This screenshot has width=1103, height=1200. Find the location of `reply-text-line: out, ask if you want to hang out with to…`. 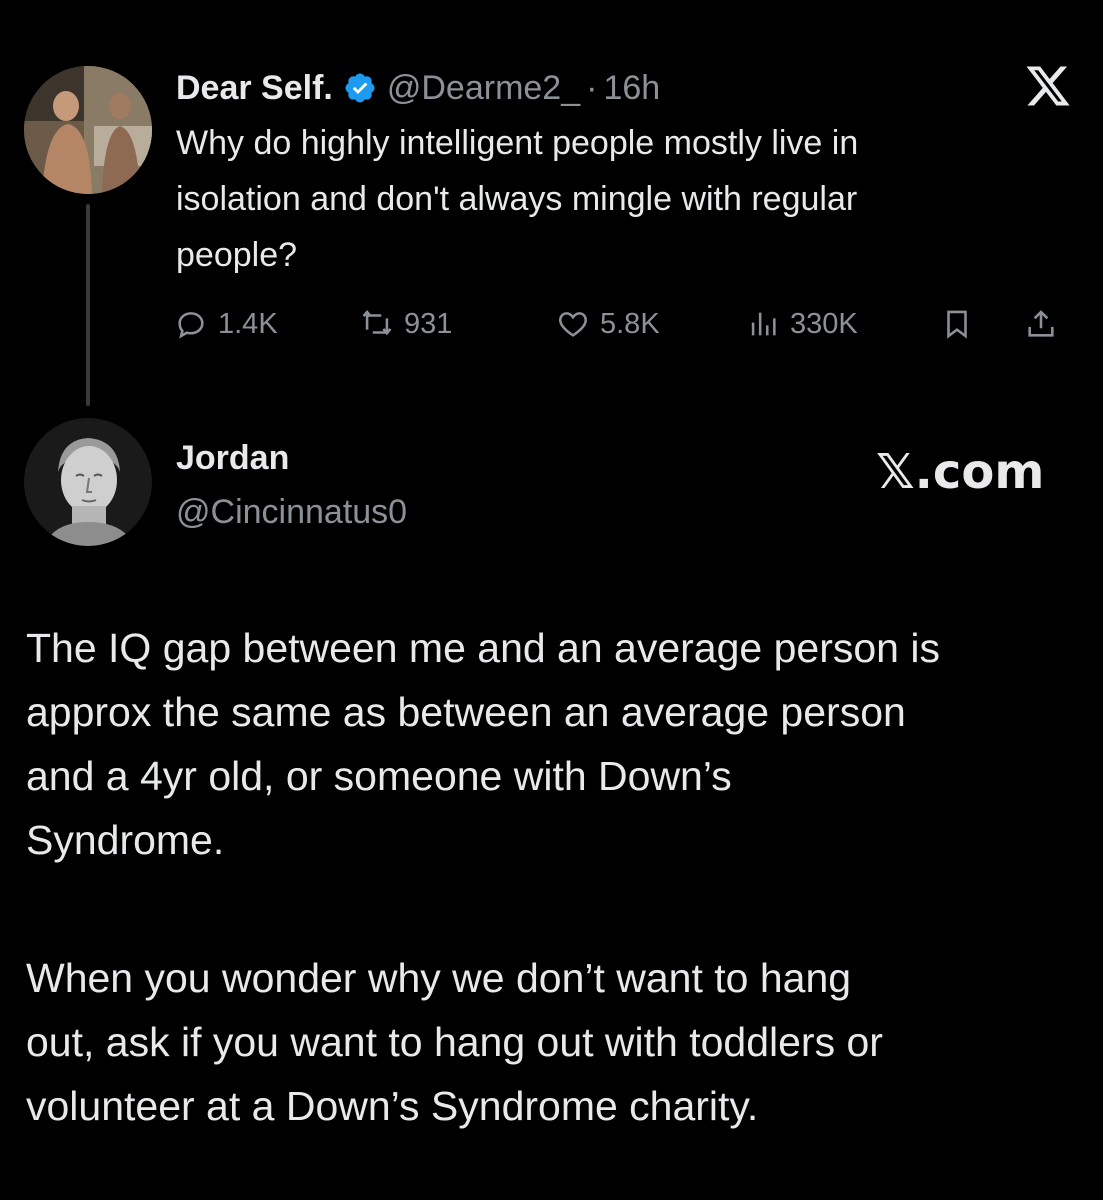

reply-text-line: out, ask if you want to hang out with to… is located at coordinates (454, 1042).